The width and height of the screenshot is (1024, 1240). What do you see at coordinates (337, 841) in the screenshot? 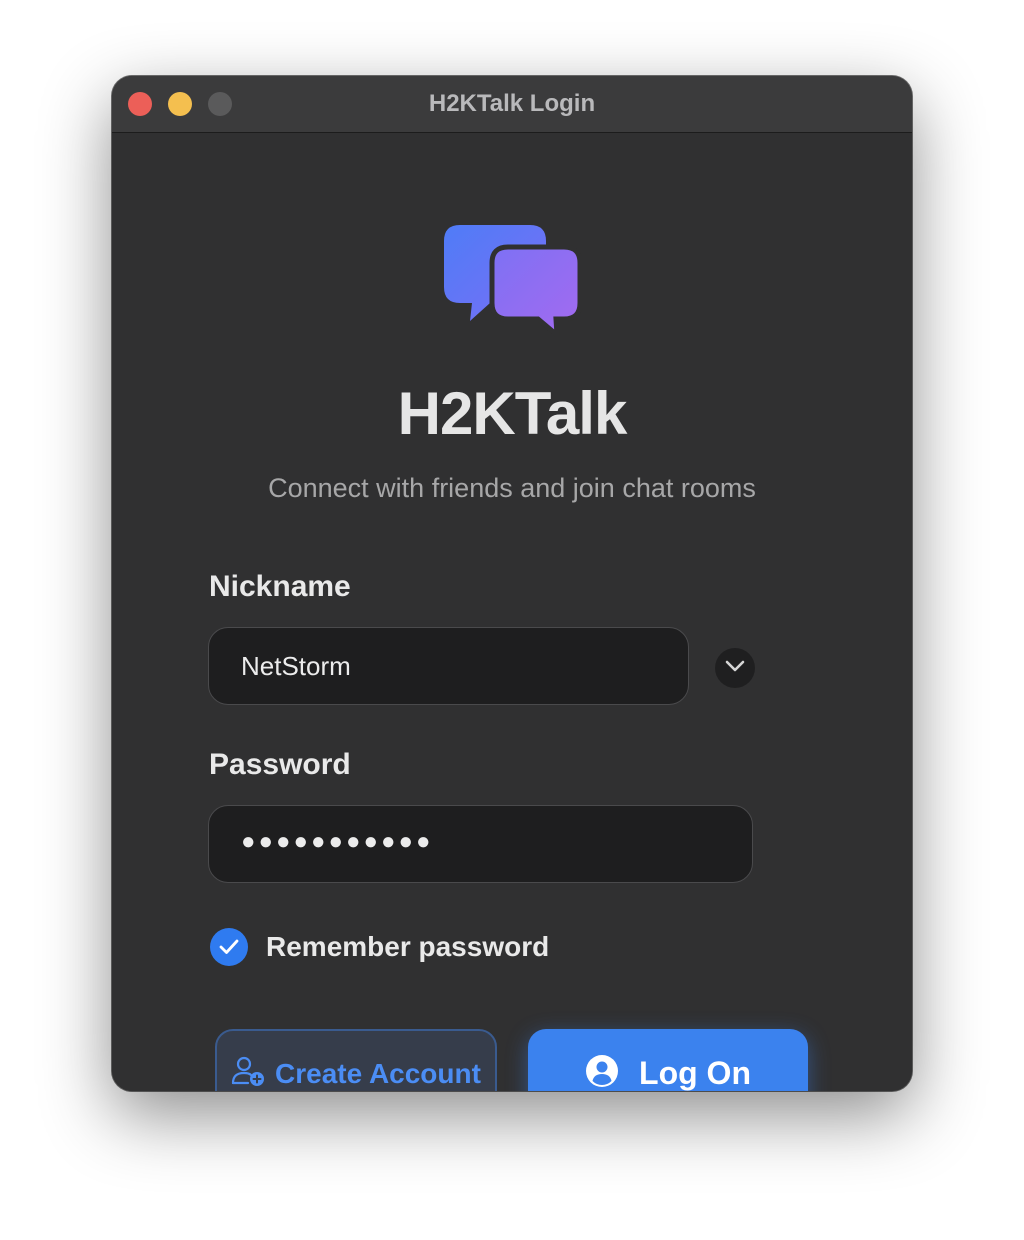
I see `password-value: ●●●●●●●●●●●` at bounding box center [337, 841].